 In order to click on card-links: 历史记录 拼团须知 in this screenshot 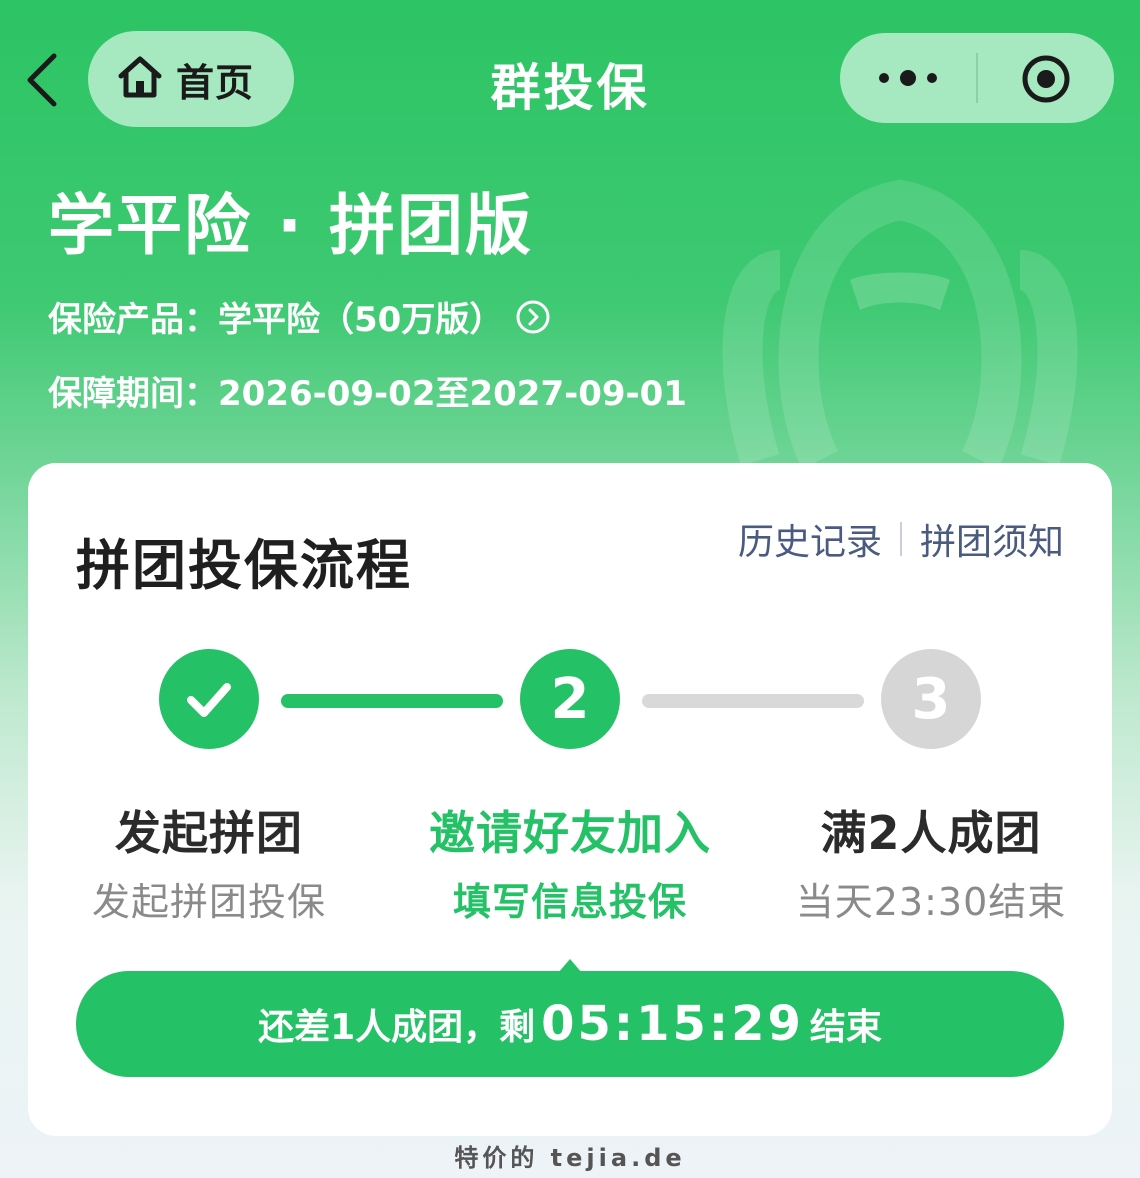, I will do `click(901, 539)`.